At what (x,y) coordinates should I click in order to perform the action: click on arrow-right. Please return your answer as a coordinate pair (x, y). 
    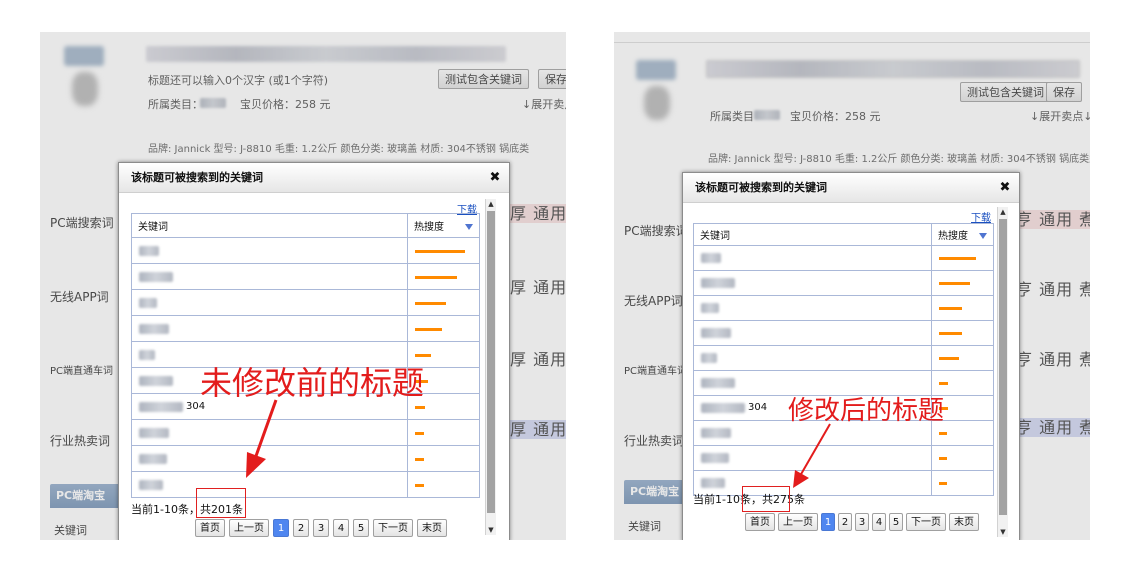
    Looking at the image, I should click on (812, 455).